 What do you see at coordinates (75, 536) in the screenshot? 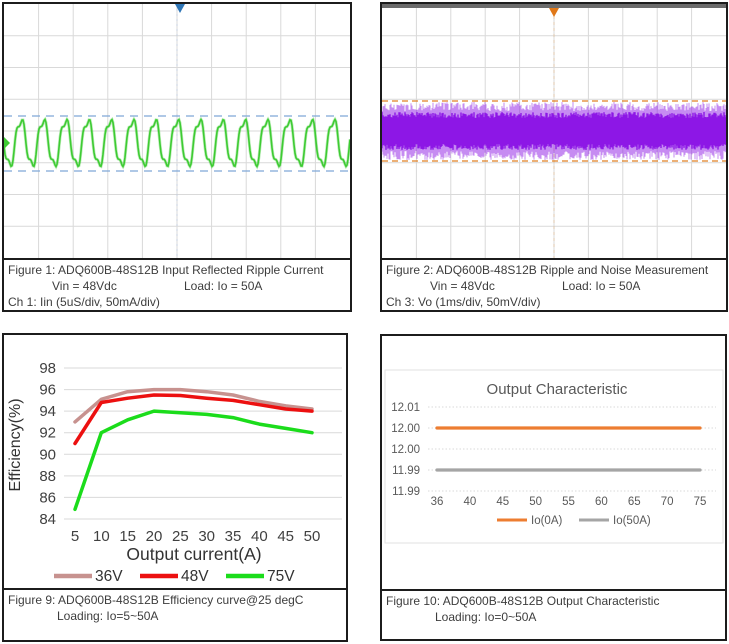
I see `efficiency-xtick-label: 5` at bounding box center [75, 536].